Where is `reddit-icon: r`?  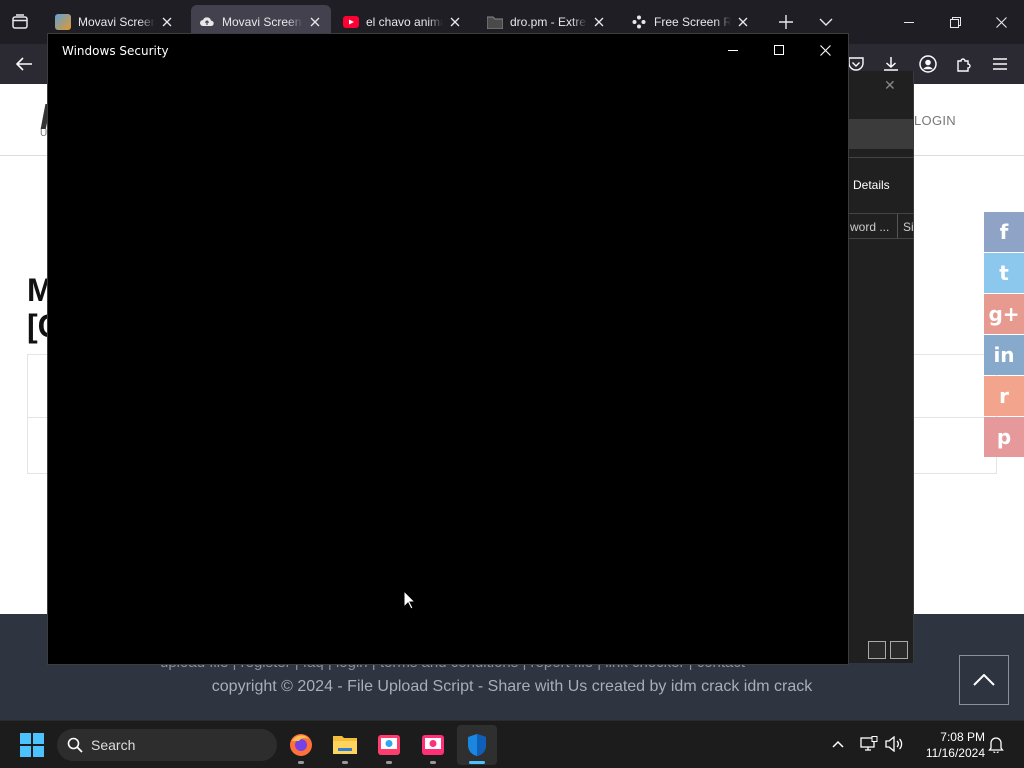 reddit-icon: r is located at coordinates (1004, 396).